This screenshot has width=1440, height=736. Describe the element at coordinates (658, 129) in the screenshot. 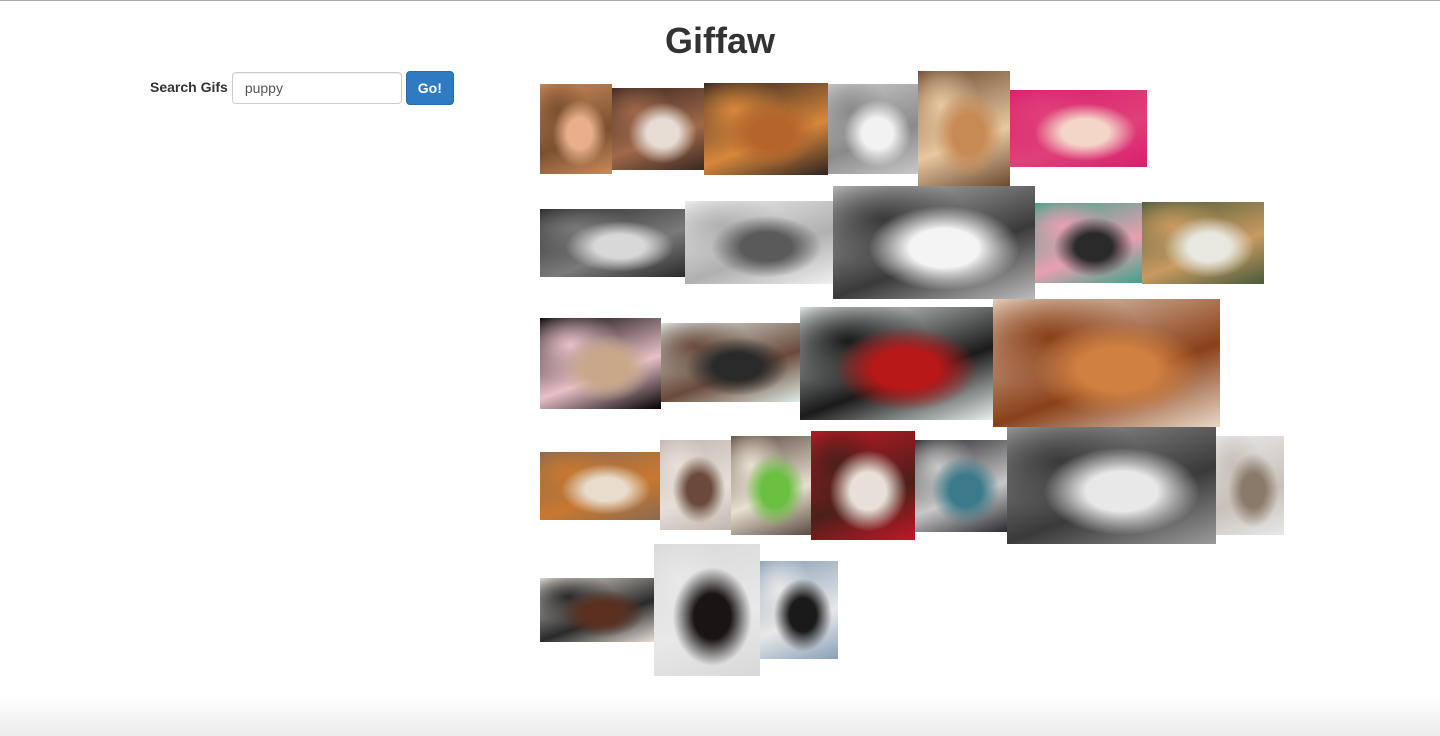

I see `gif-puppy-2-image` at that location.